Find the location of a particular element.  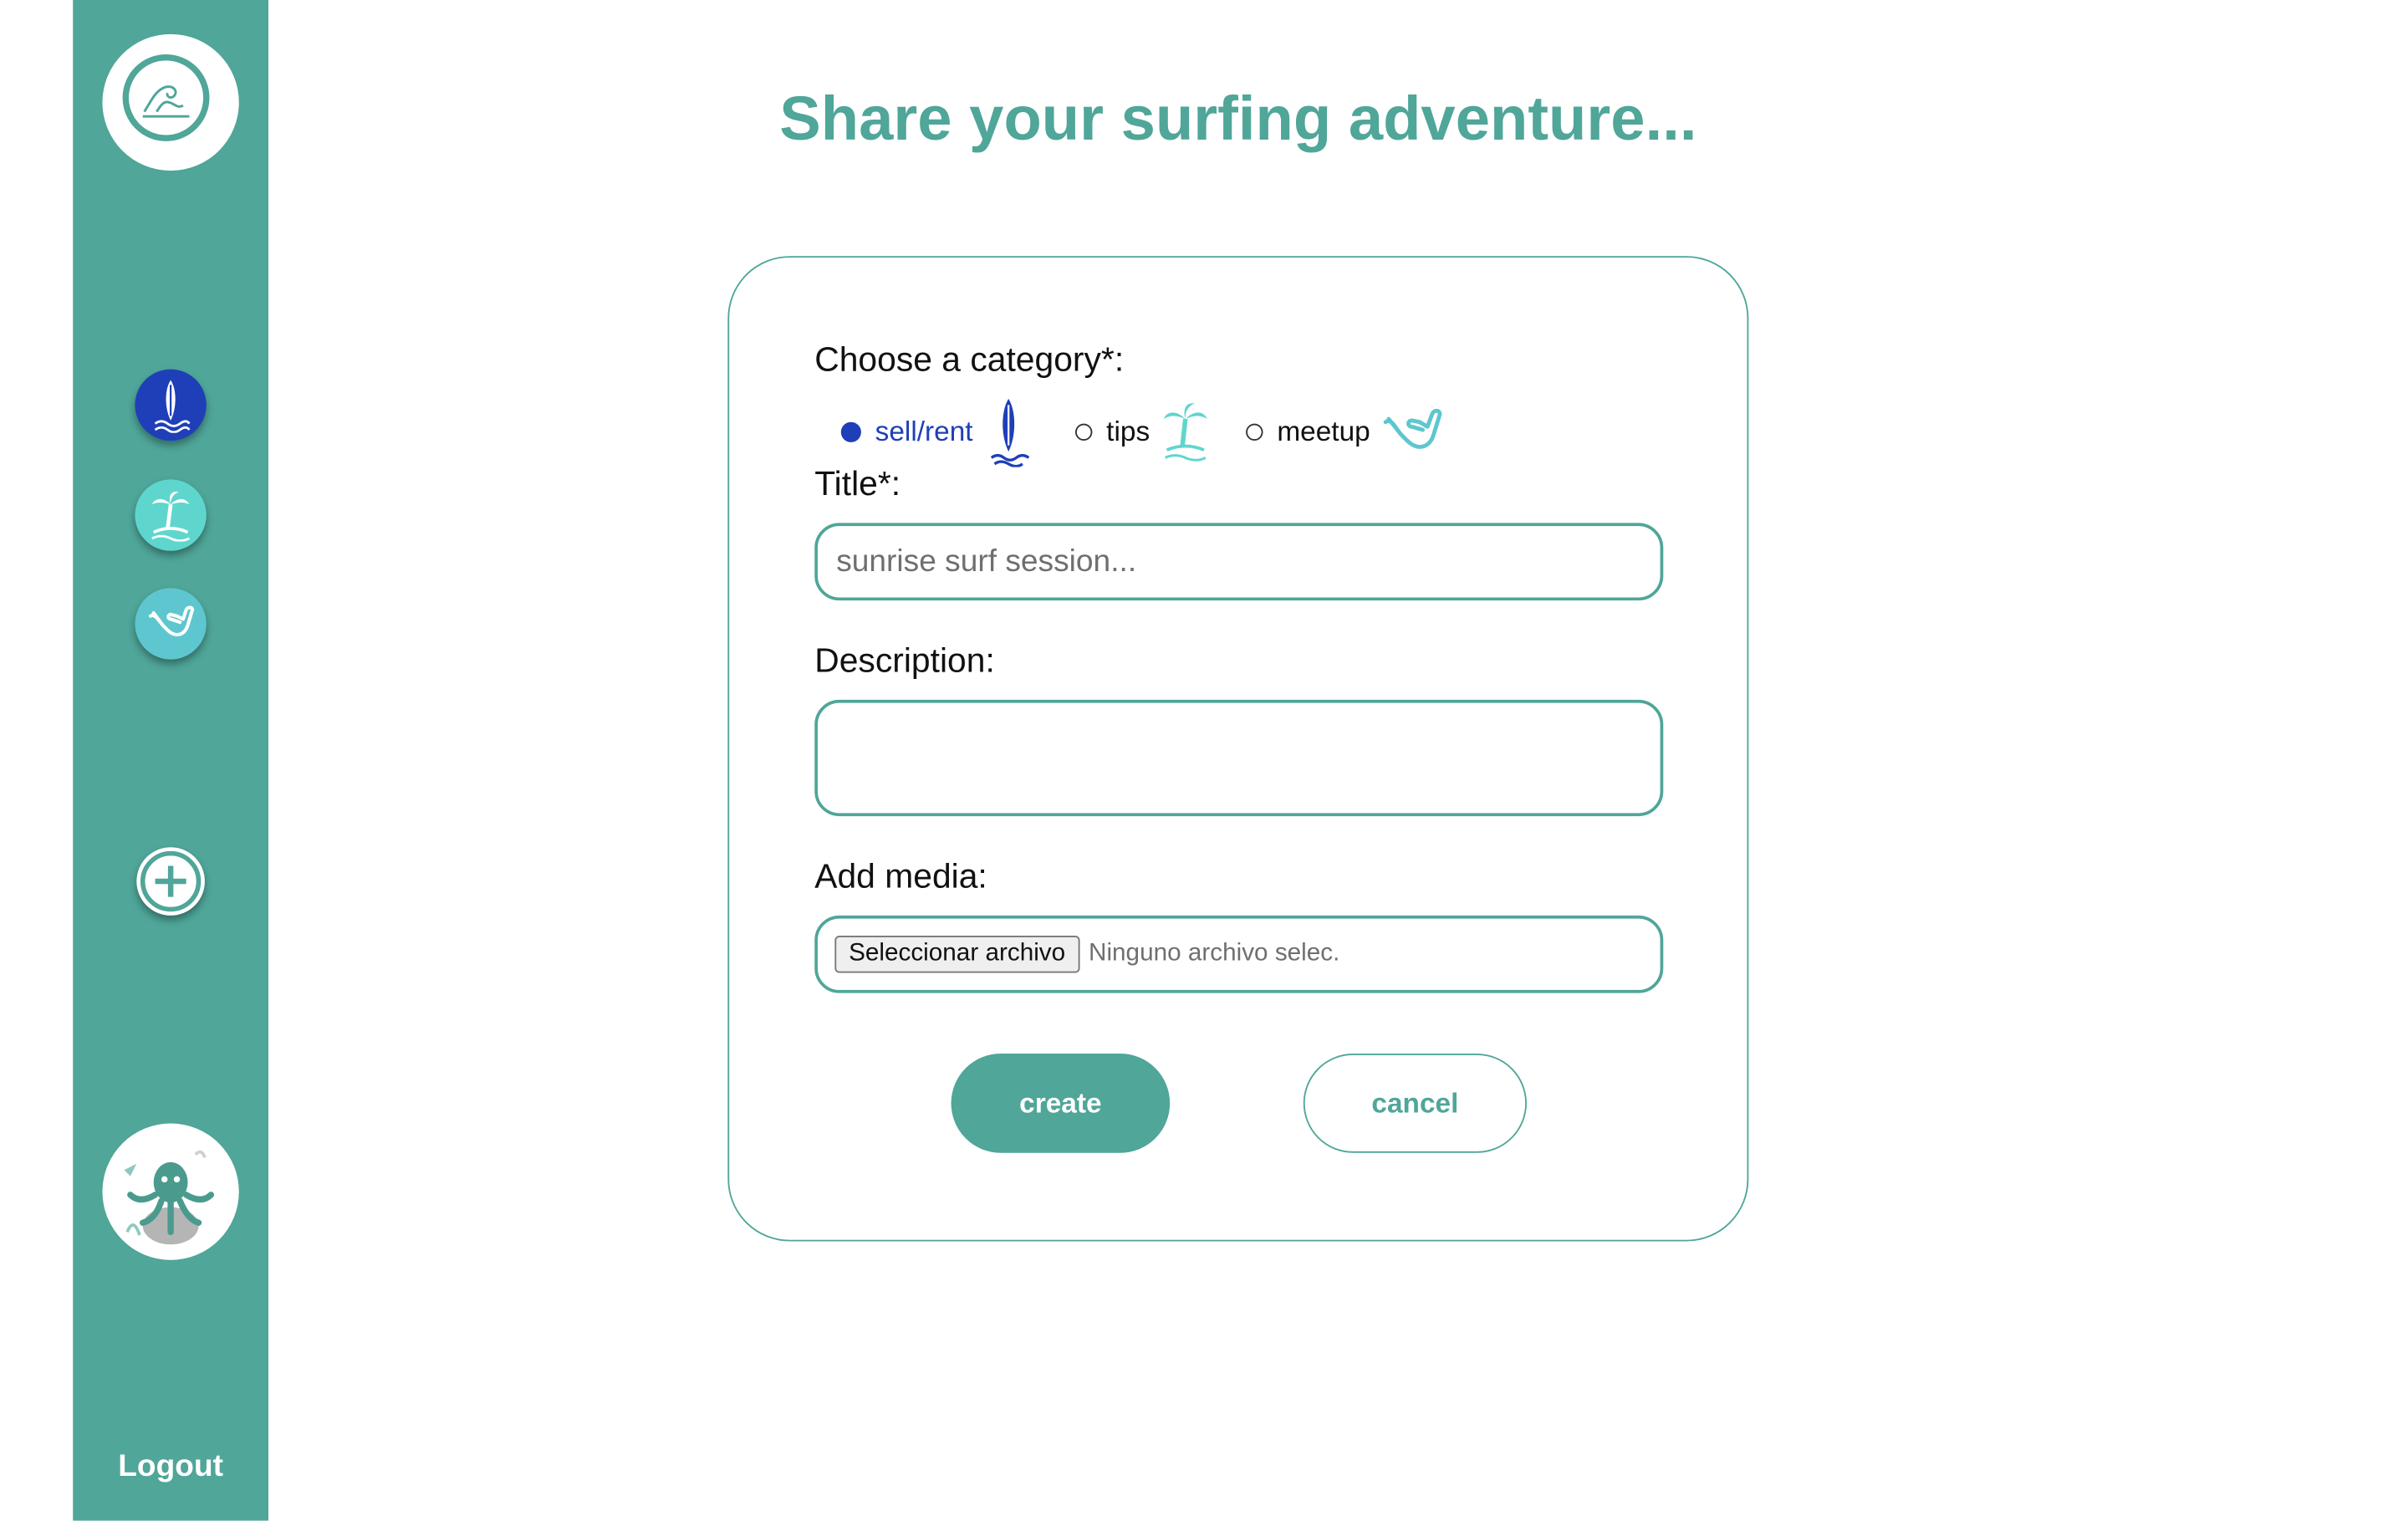

category-tips-label: tips is located at coordinates (1128, 431).